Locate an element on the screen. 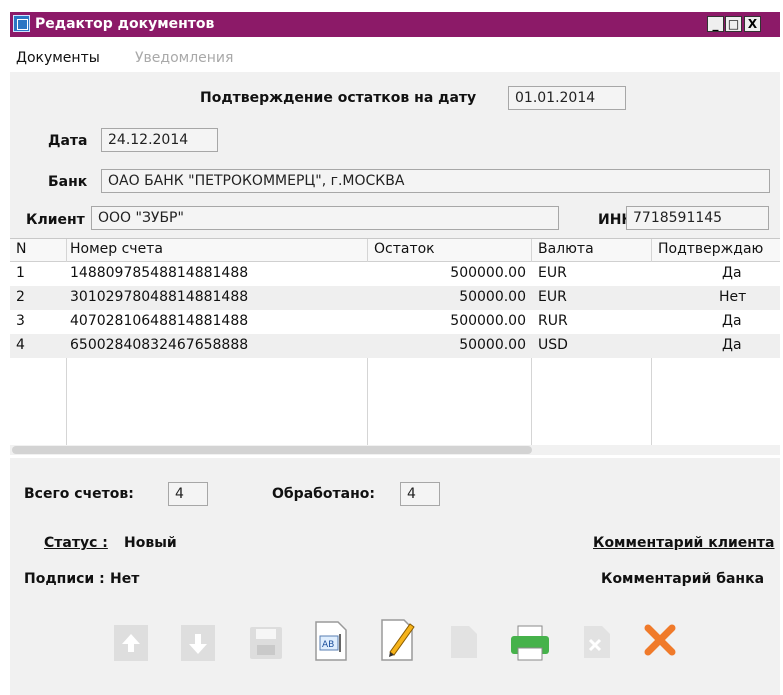  table-row: 2 30102978048814881488 50000.00 EUR Нет is located at coordinates (395, 298).